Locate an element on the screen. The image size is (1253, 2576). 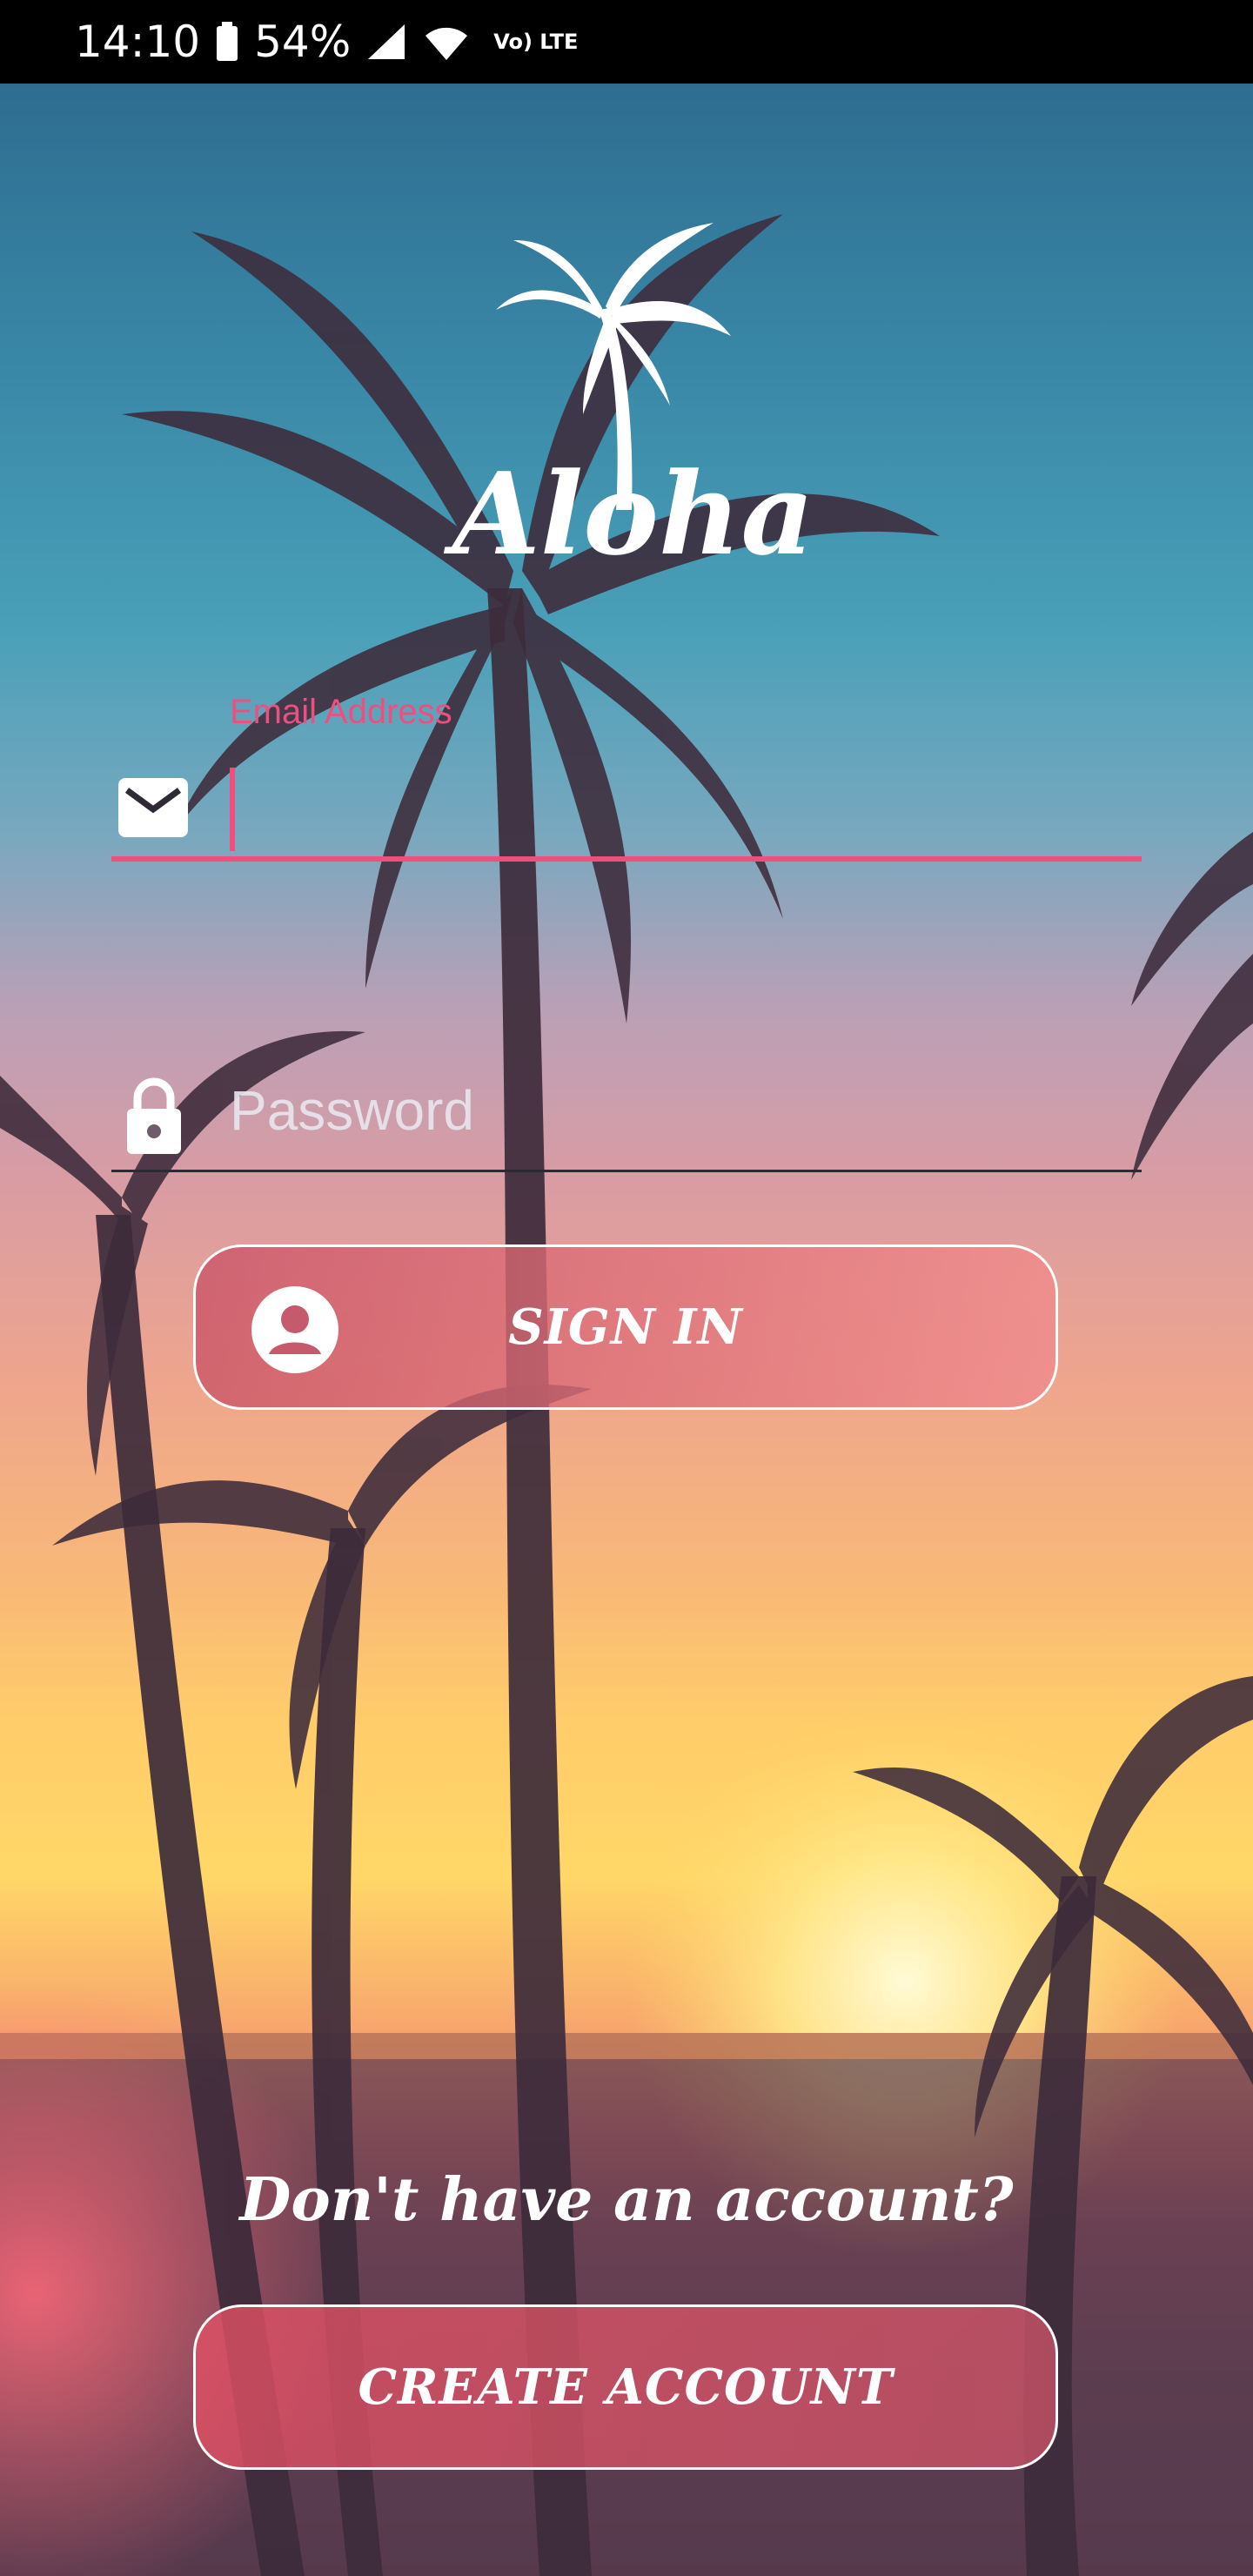
status-bar: 14:10 54% Vo) LTE is located at coordinates (626, 42).